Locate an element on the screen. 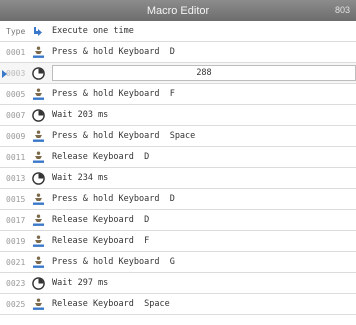  type-label: Type is located at coordinates (16, 31).